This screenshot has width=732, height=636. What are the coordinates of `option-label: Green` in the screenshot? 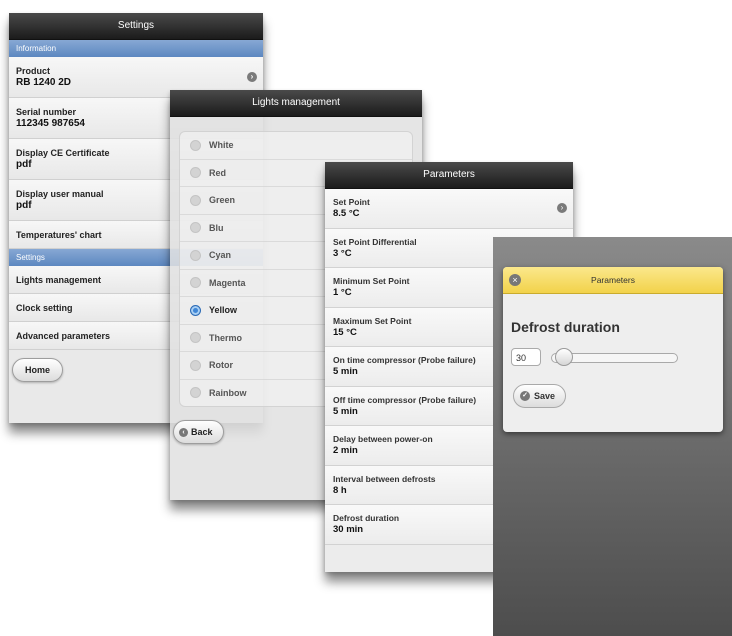 It's located at (222, 200).